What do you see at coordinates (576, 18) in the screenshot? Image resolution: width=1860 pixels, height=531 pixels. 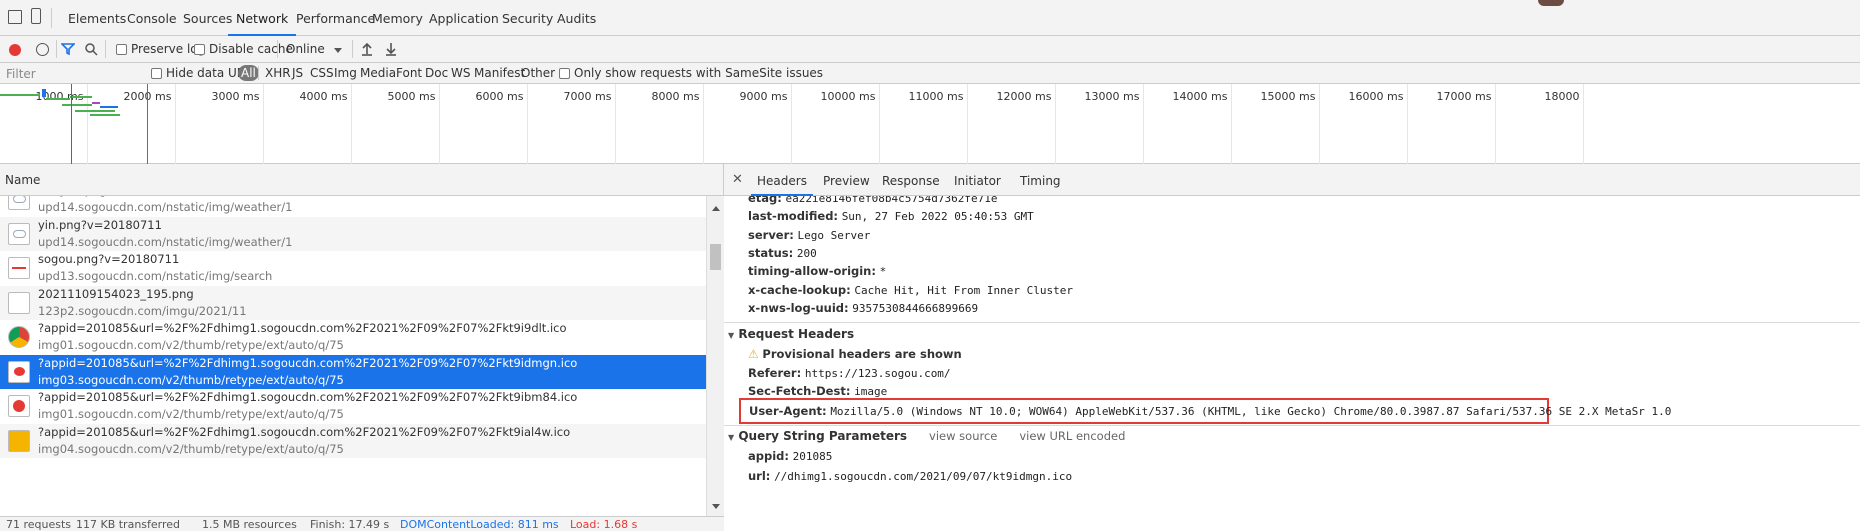 I see `tab-audits: Audits` at bounding box center [576, 18].